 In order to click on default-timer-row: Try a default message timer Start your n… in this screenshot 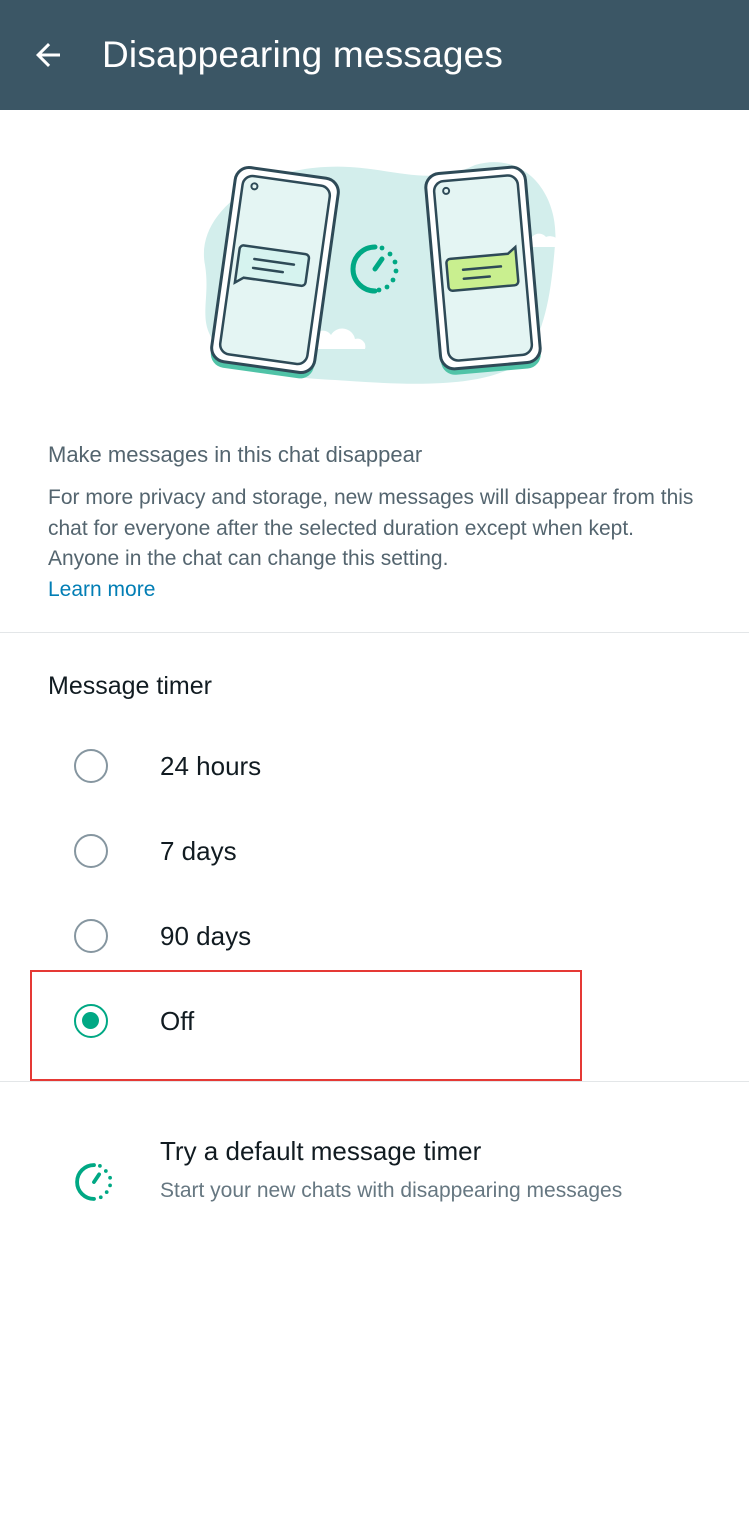, I will do `click(374, 1180)`.